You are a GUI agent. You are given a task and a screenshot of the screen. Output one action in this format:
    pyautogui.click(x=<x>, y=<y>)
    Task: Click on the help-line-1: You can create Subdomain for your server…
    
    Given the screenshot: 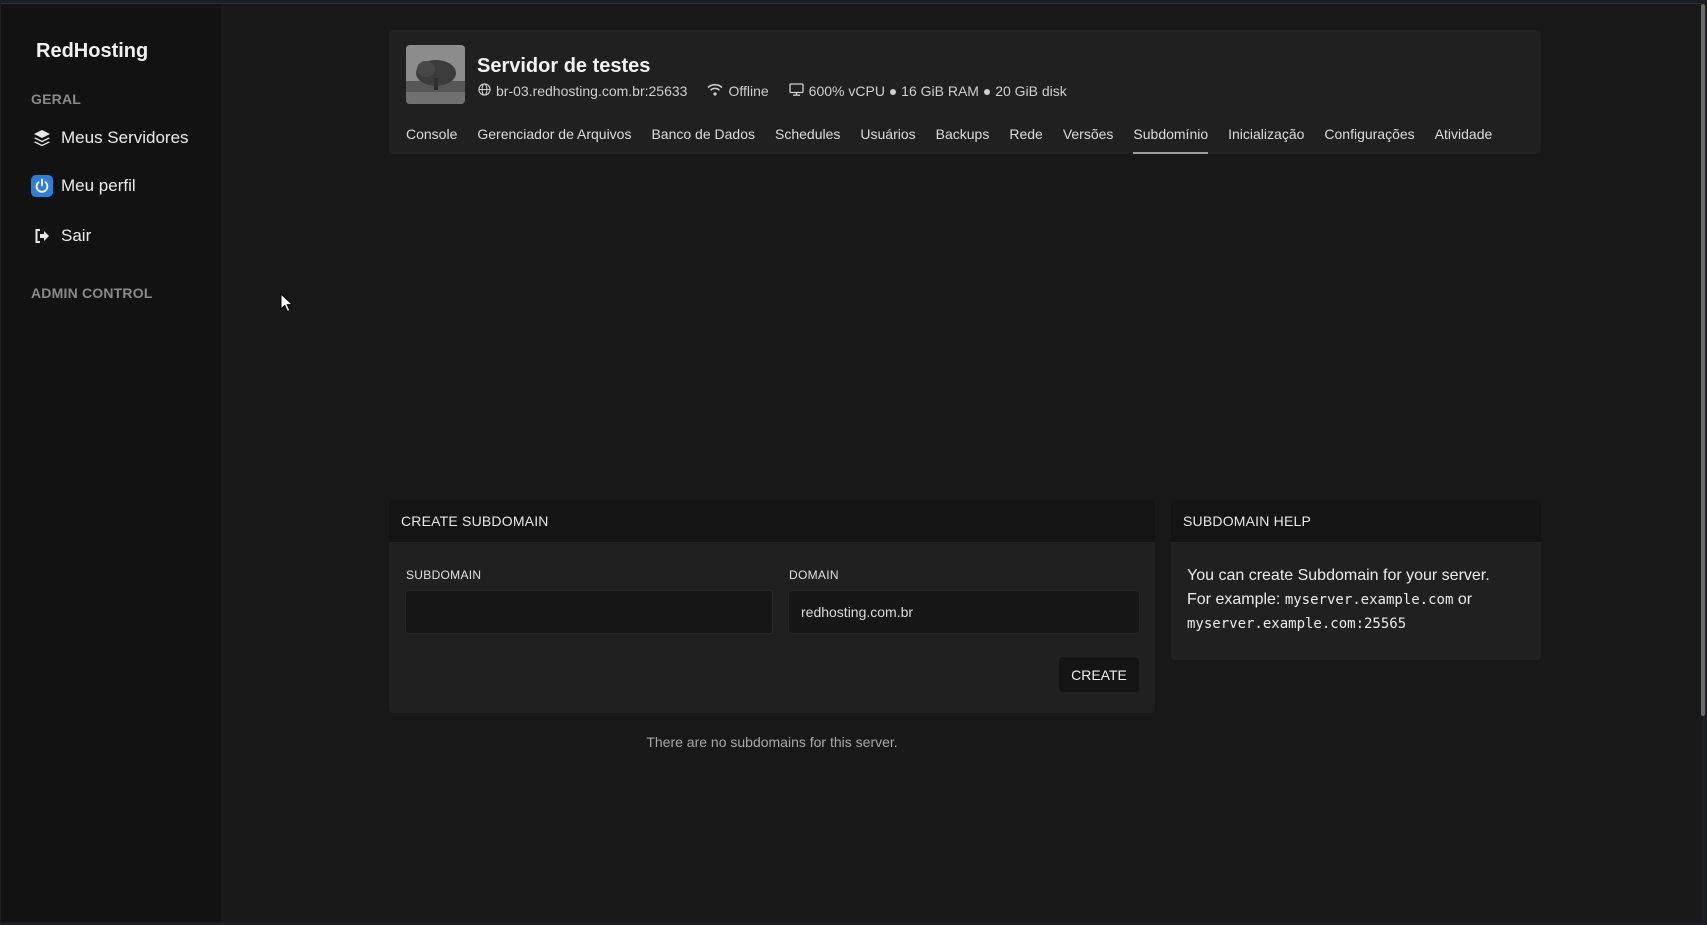 What is the action you would take?
    pyautogui.click(x=1338, y=575)
    